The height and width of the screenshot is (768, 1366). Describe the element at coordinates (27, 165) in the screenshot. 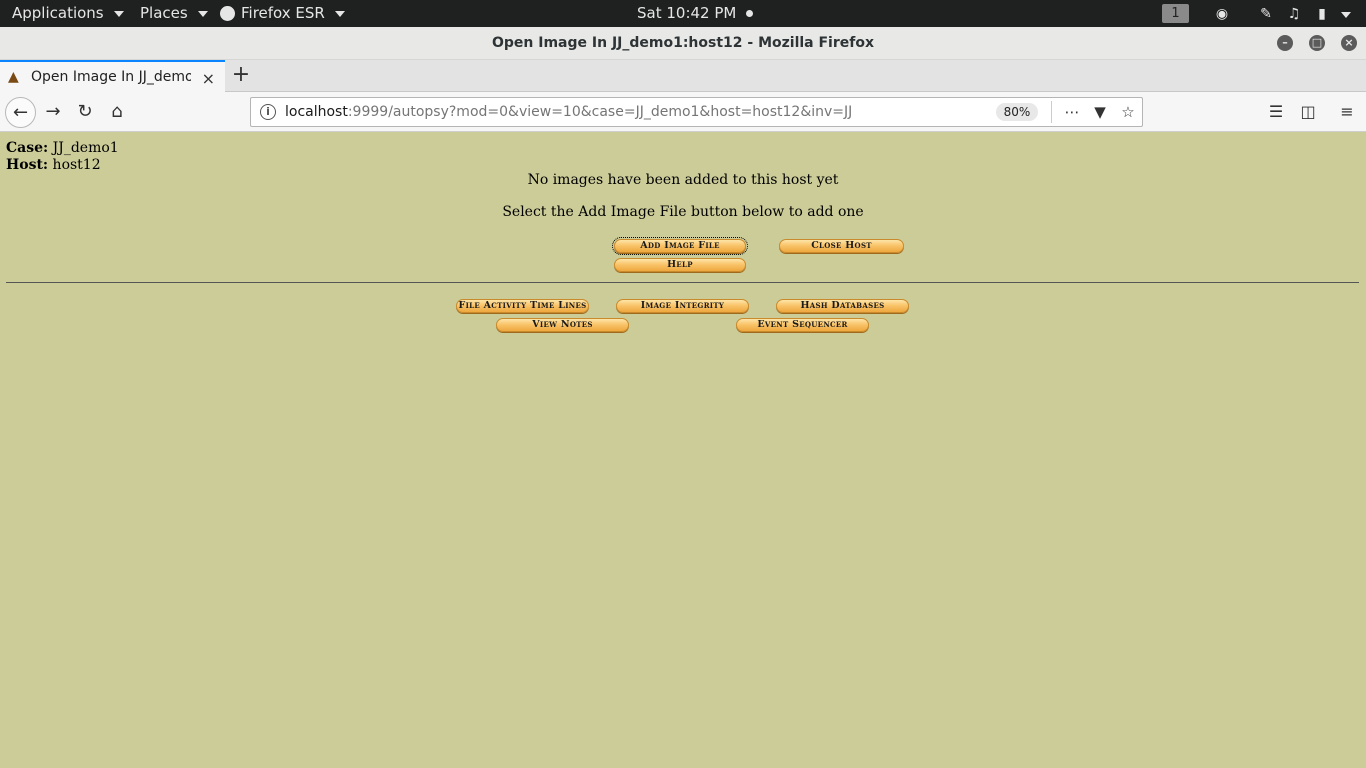

I see `host-label: Host:` at that location.